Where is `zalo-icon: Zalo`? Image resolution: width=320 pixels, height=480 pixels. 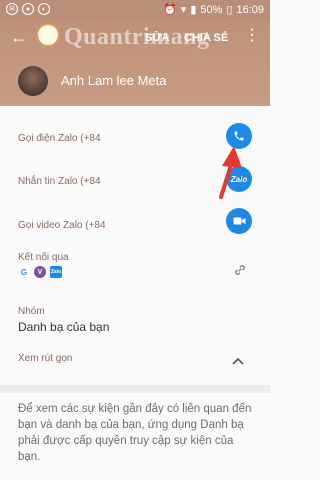
zalo-icon: Zalo is located at coordinates (239, 179).